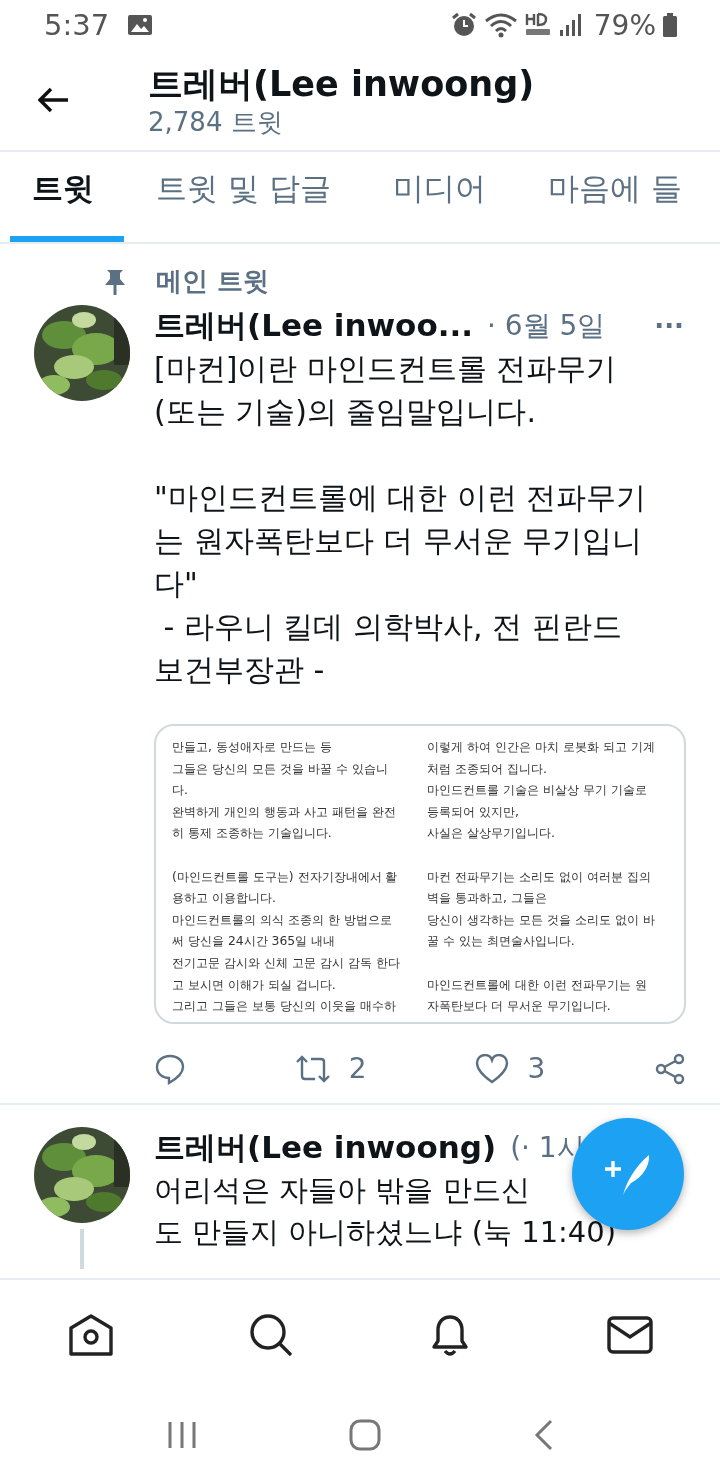 Image resolution: width=720 pixels, height=1480 pixels. What do you see at coordinates (546, 326) in the screenshot?
I see `tweet-time: · 6월 5일` at bounding box center [546, 326].